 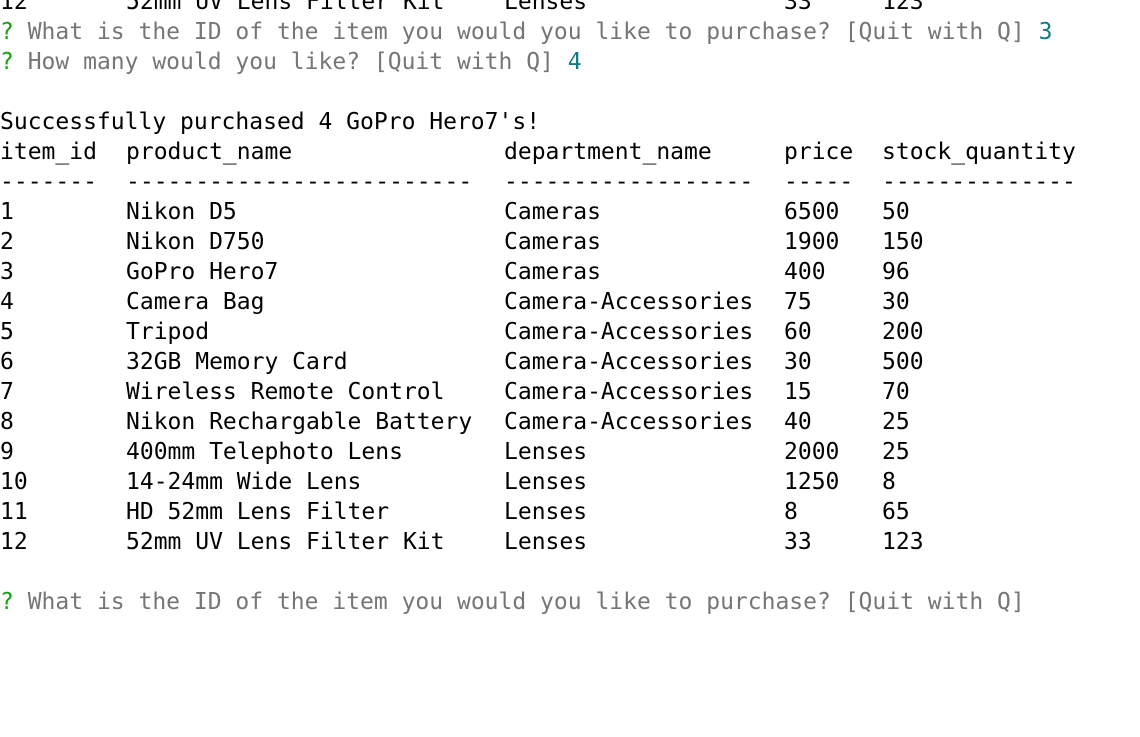 What do you see at coordinates (181, 212) in the screenshot?
I see `cell-product-name: Nikon D5` at bounding box center [181, 212].